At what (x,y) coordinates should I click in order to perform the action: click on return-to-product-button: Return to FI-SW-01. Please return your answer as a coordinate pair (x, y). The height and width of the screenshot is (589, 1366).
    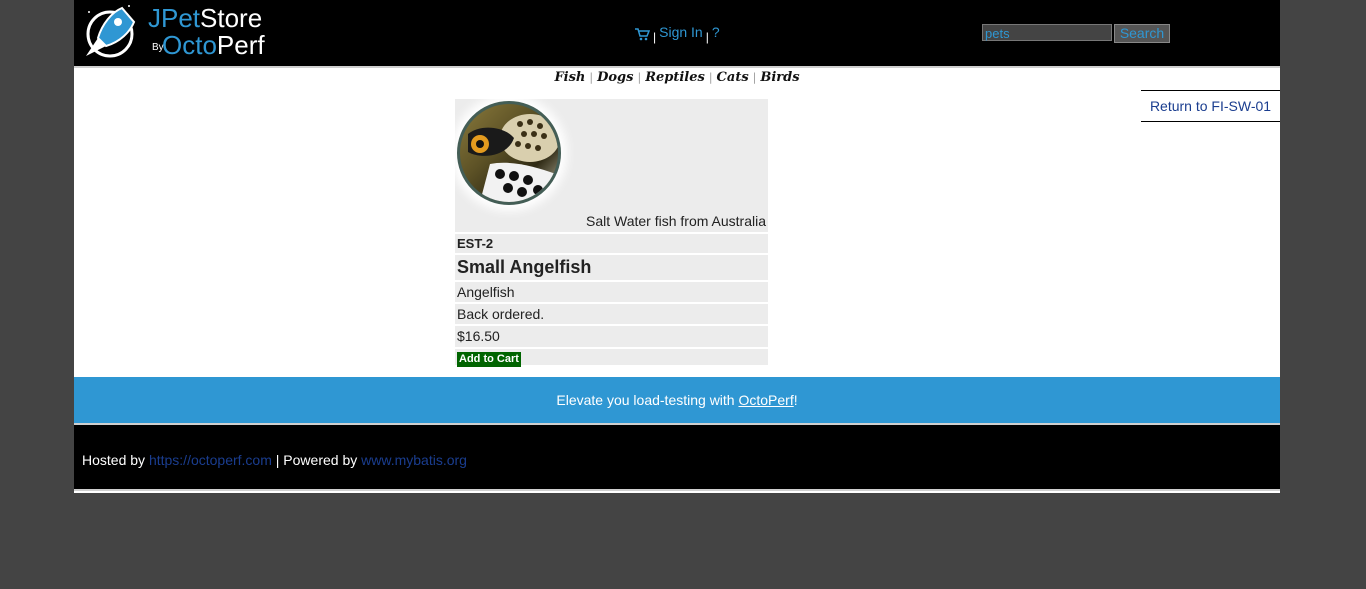
    Looking at the image, I should click on (1210, 106).